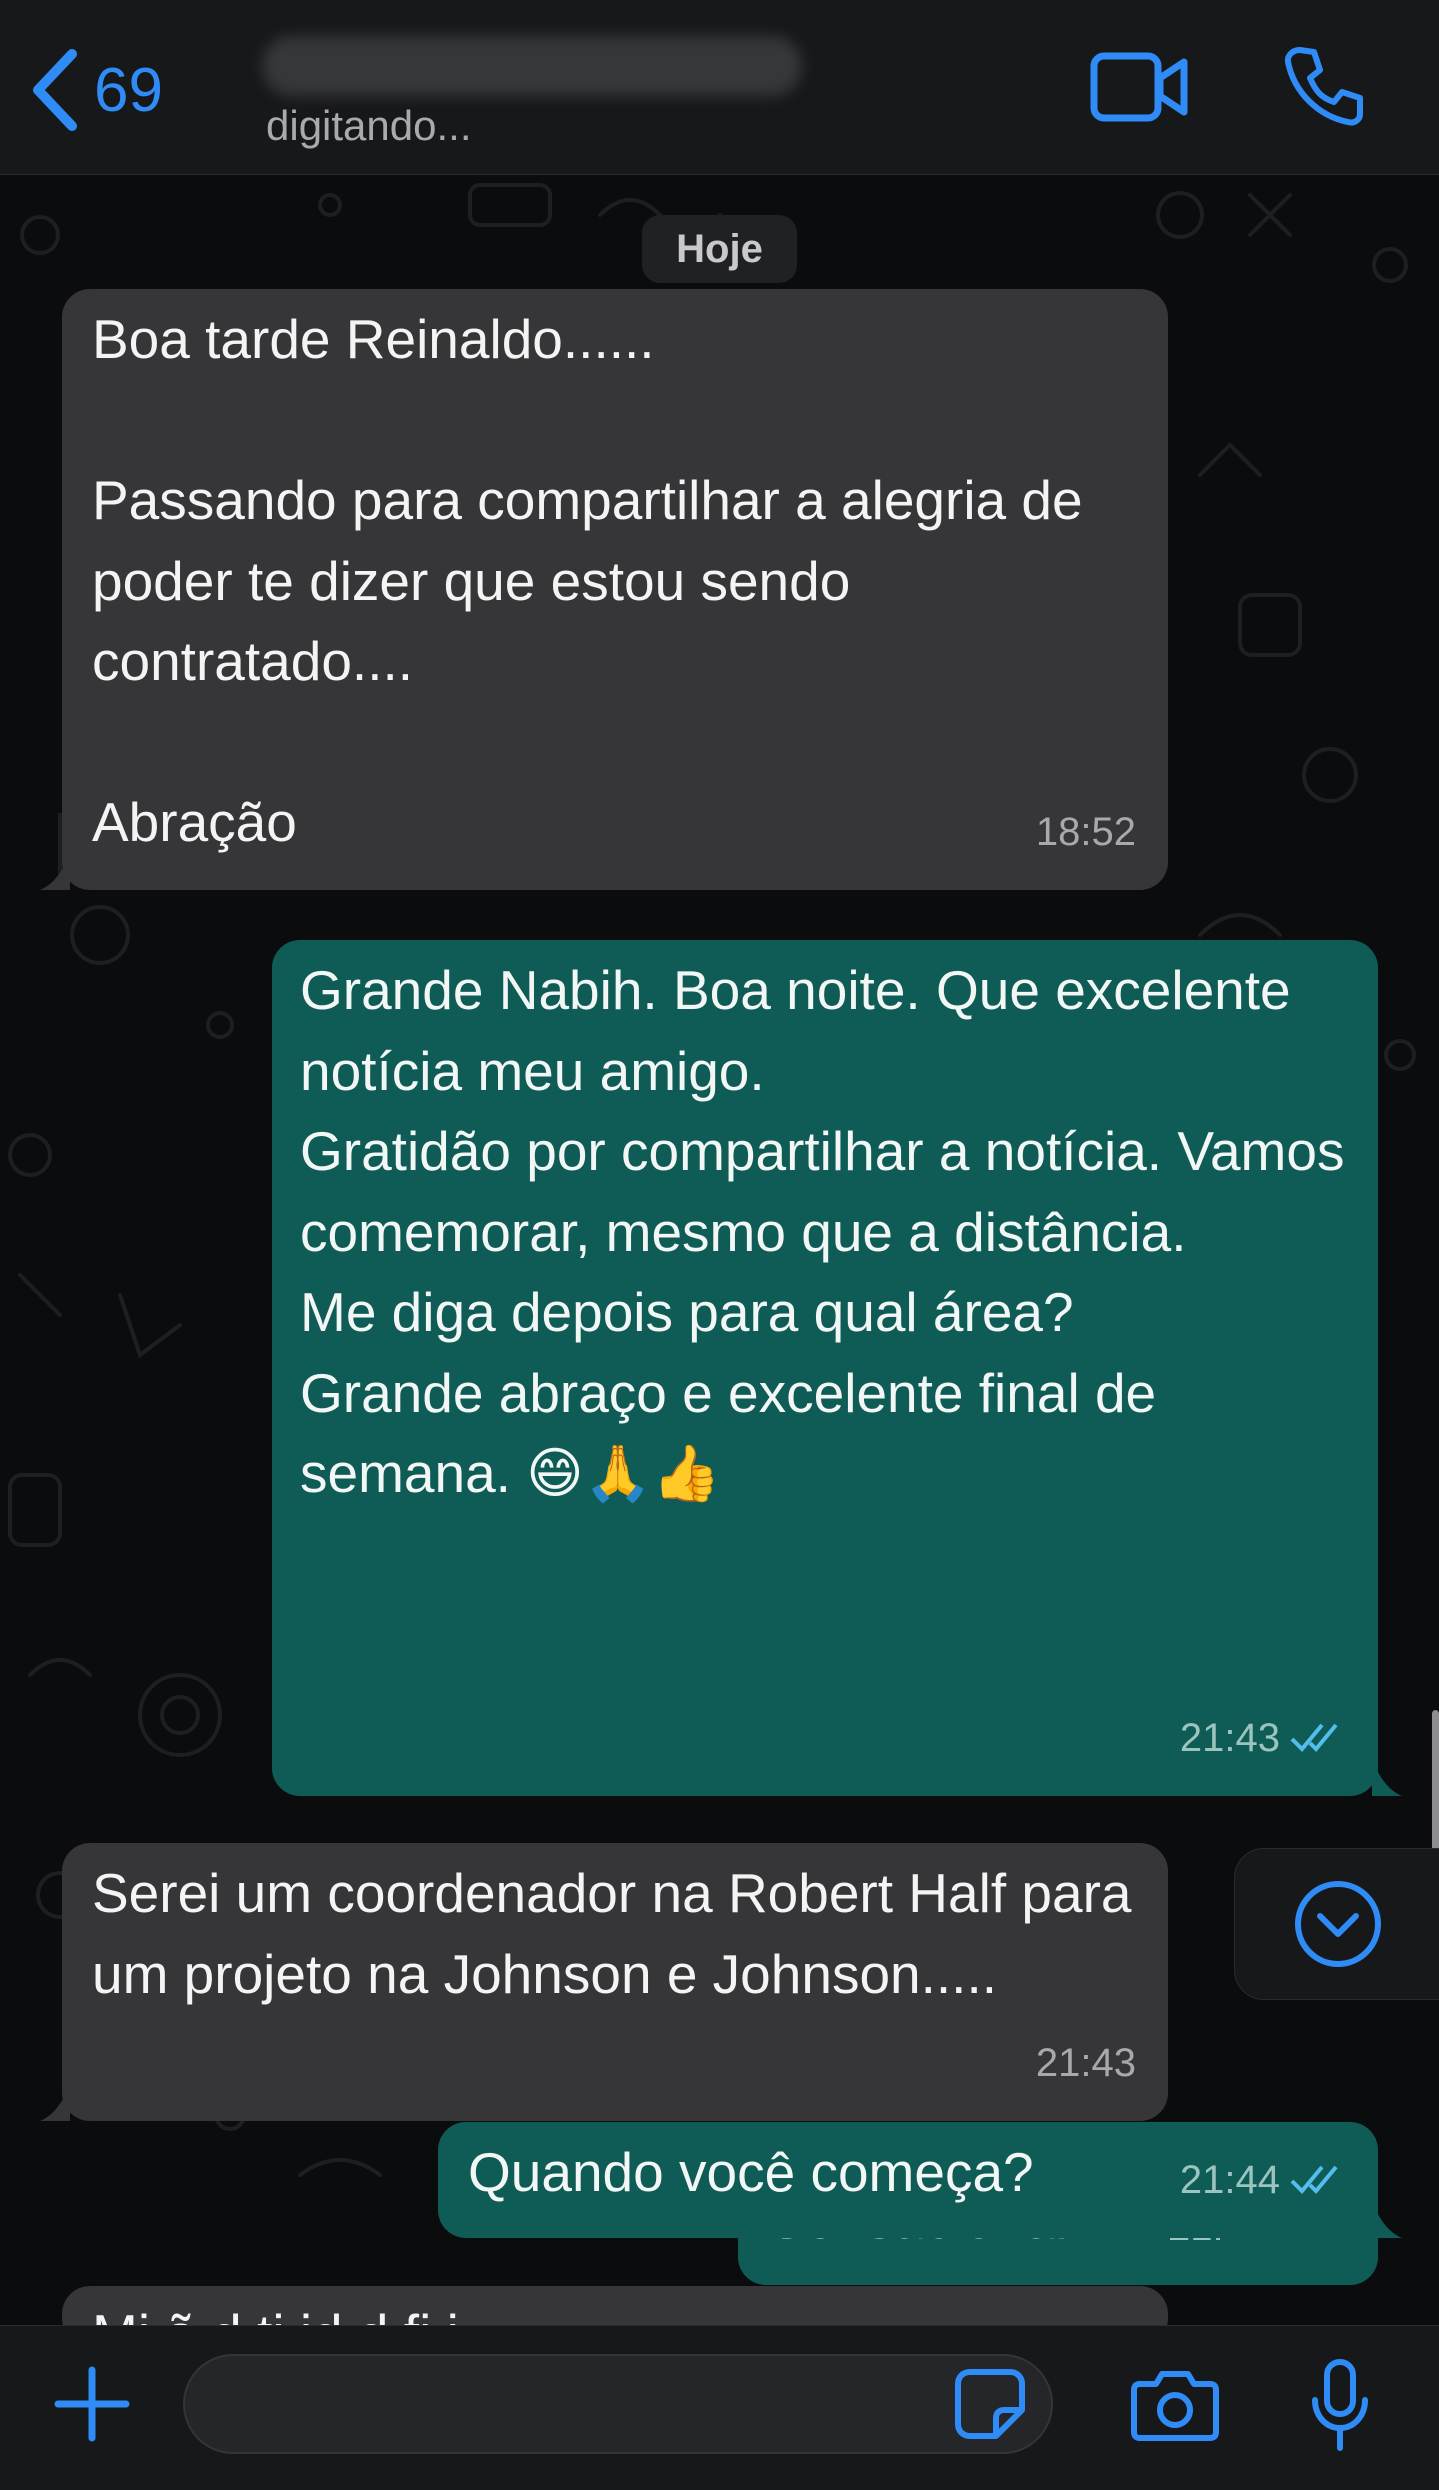  What do you see at coordinates (128, 90) in the screenshot?
I see `unread-count: 69` at bounding box center [128, 90].